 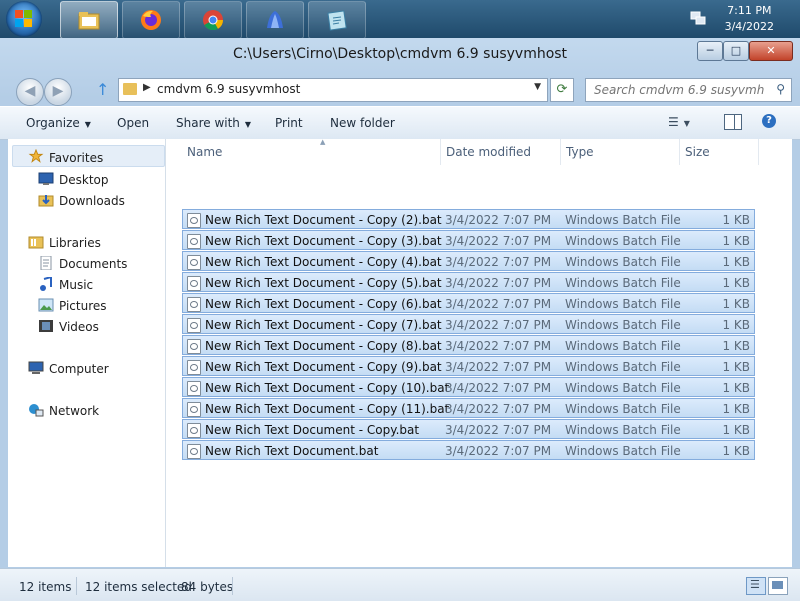 I want to click on column-header-size: Size, so click(x=719, y=152).